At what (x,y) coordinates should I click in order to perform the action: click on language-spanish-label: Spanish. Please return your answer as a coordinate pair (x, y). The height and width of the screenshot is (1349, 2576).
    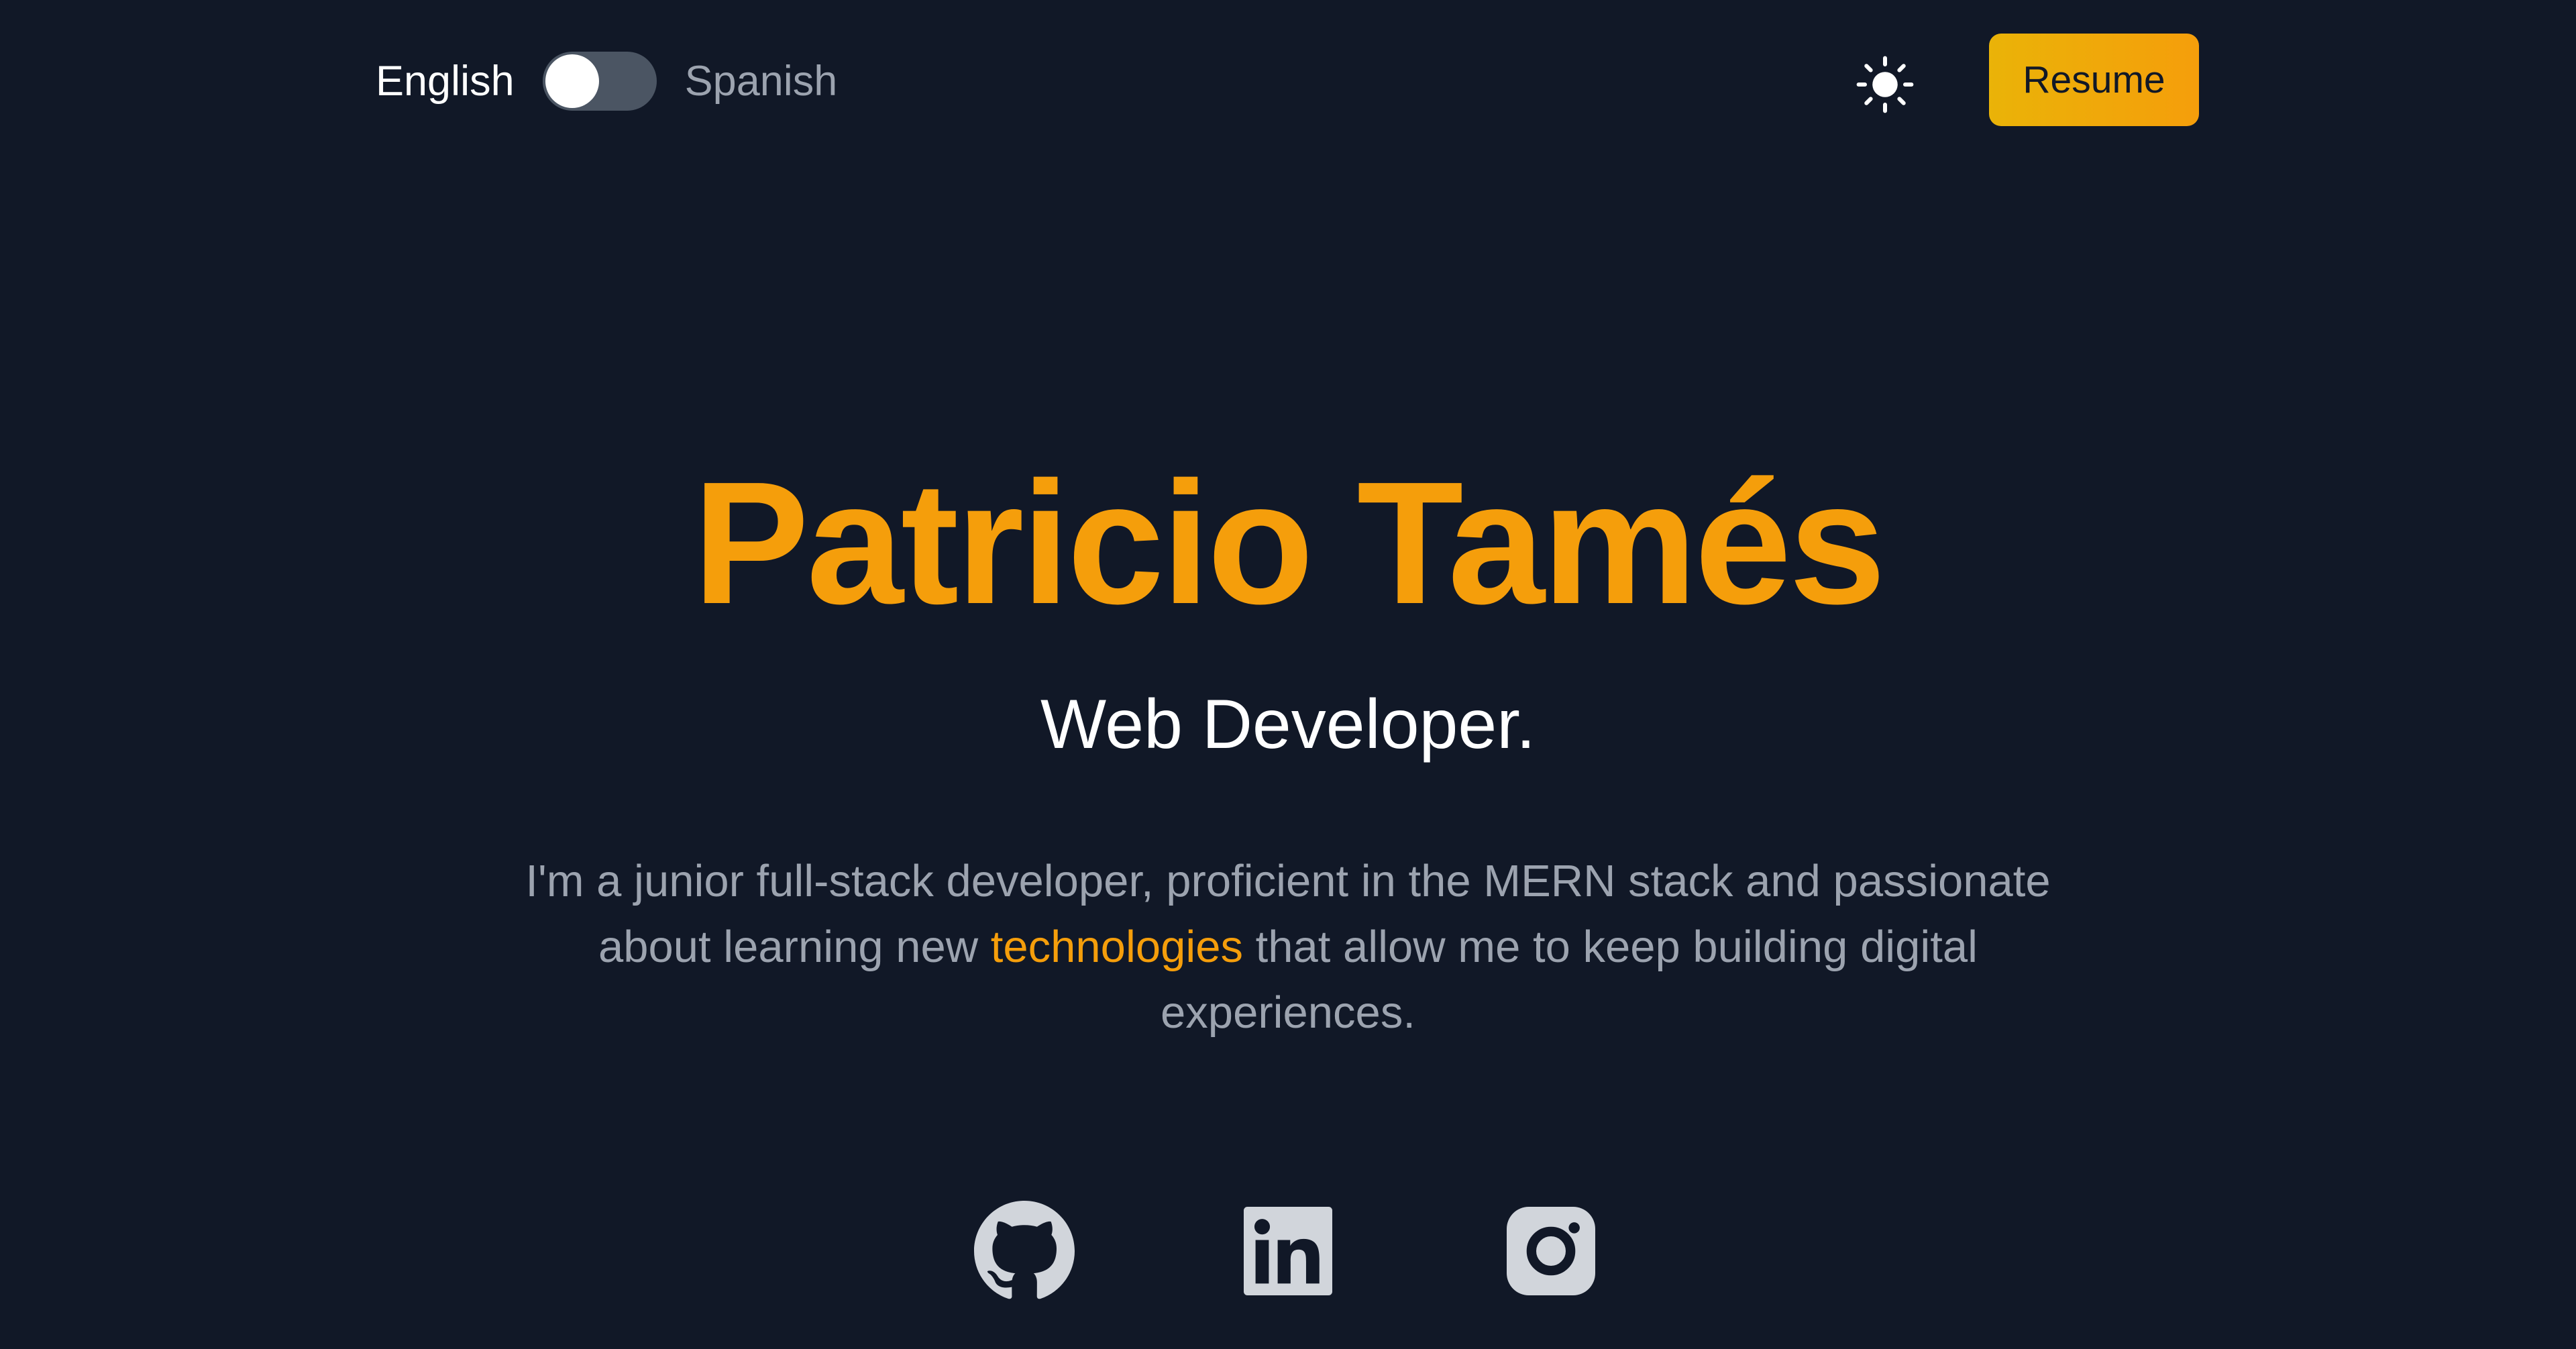
    Looking at the image, I should click on (761, 81).